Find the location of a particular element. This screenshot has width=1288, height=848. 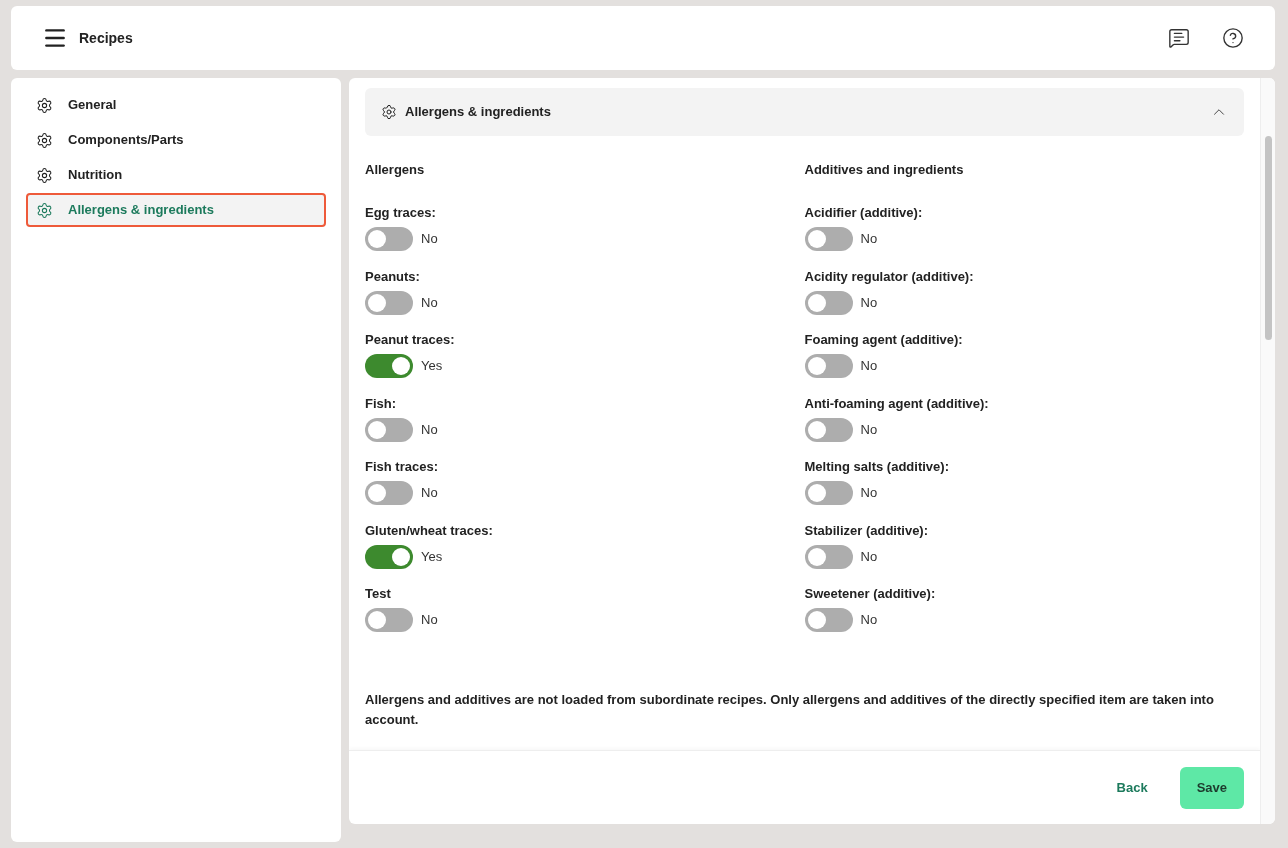

save-button: Save is located at coordinates (1211, 787).